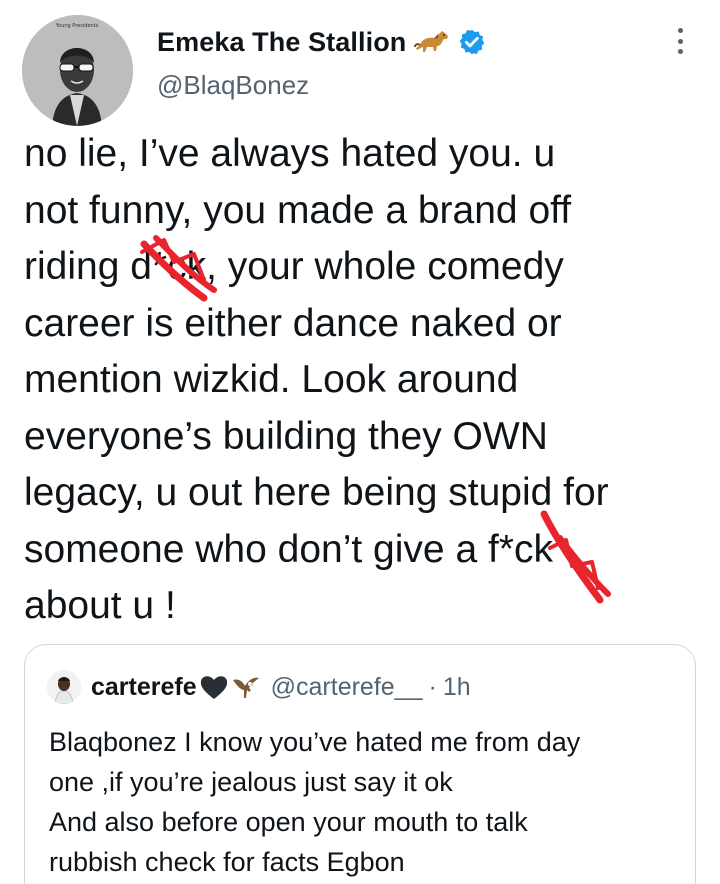 The width and height of the screenshot is (720, 884). I want to click on author-avatar: Young Presidents, so click(77, 70).